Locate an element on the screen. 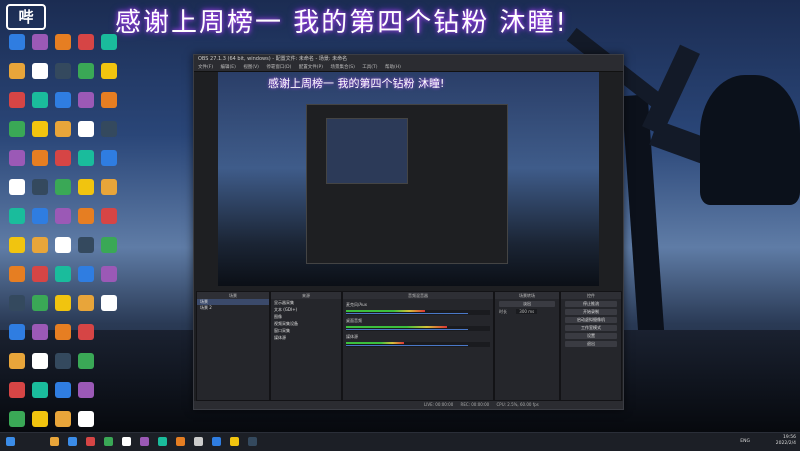 This screenshot has height=451, width=800. menu-docks: 停靠窗口(D) is located at coordinates (278, 67).